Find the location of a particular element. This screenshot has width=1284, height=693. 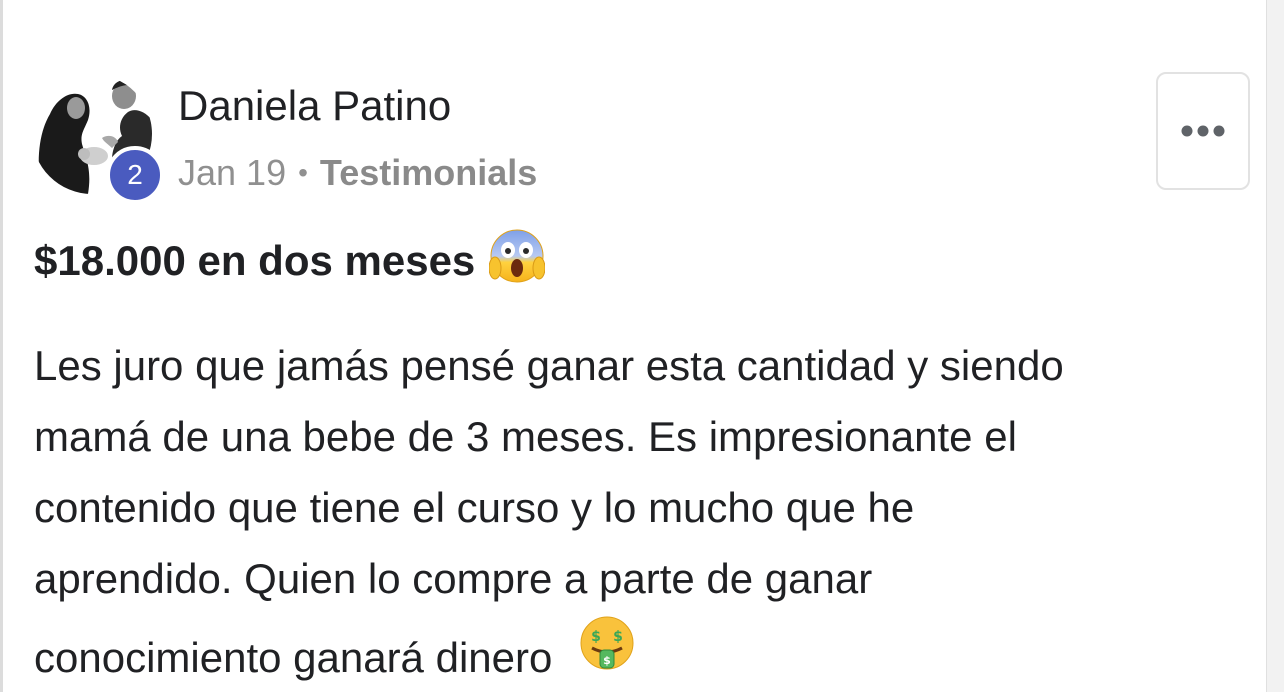

post-body-last-line: conocimiento ganará dinero $ $ $ is located at coordinates (634, 649).